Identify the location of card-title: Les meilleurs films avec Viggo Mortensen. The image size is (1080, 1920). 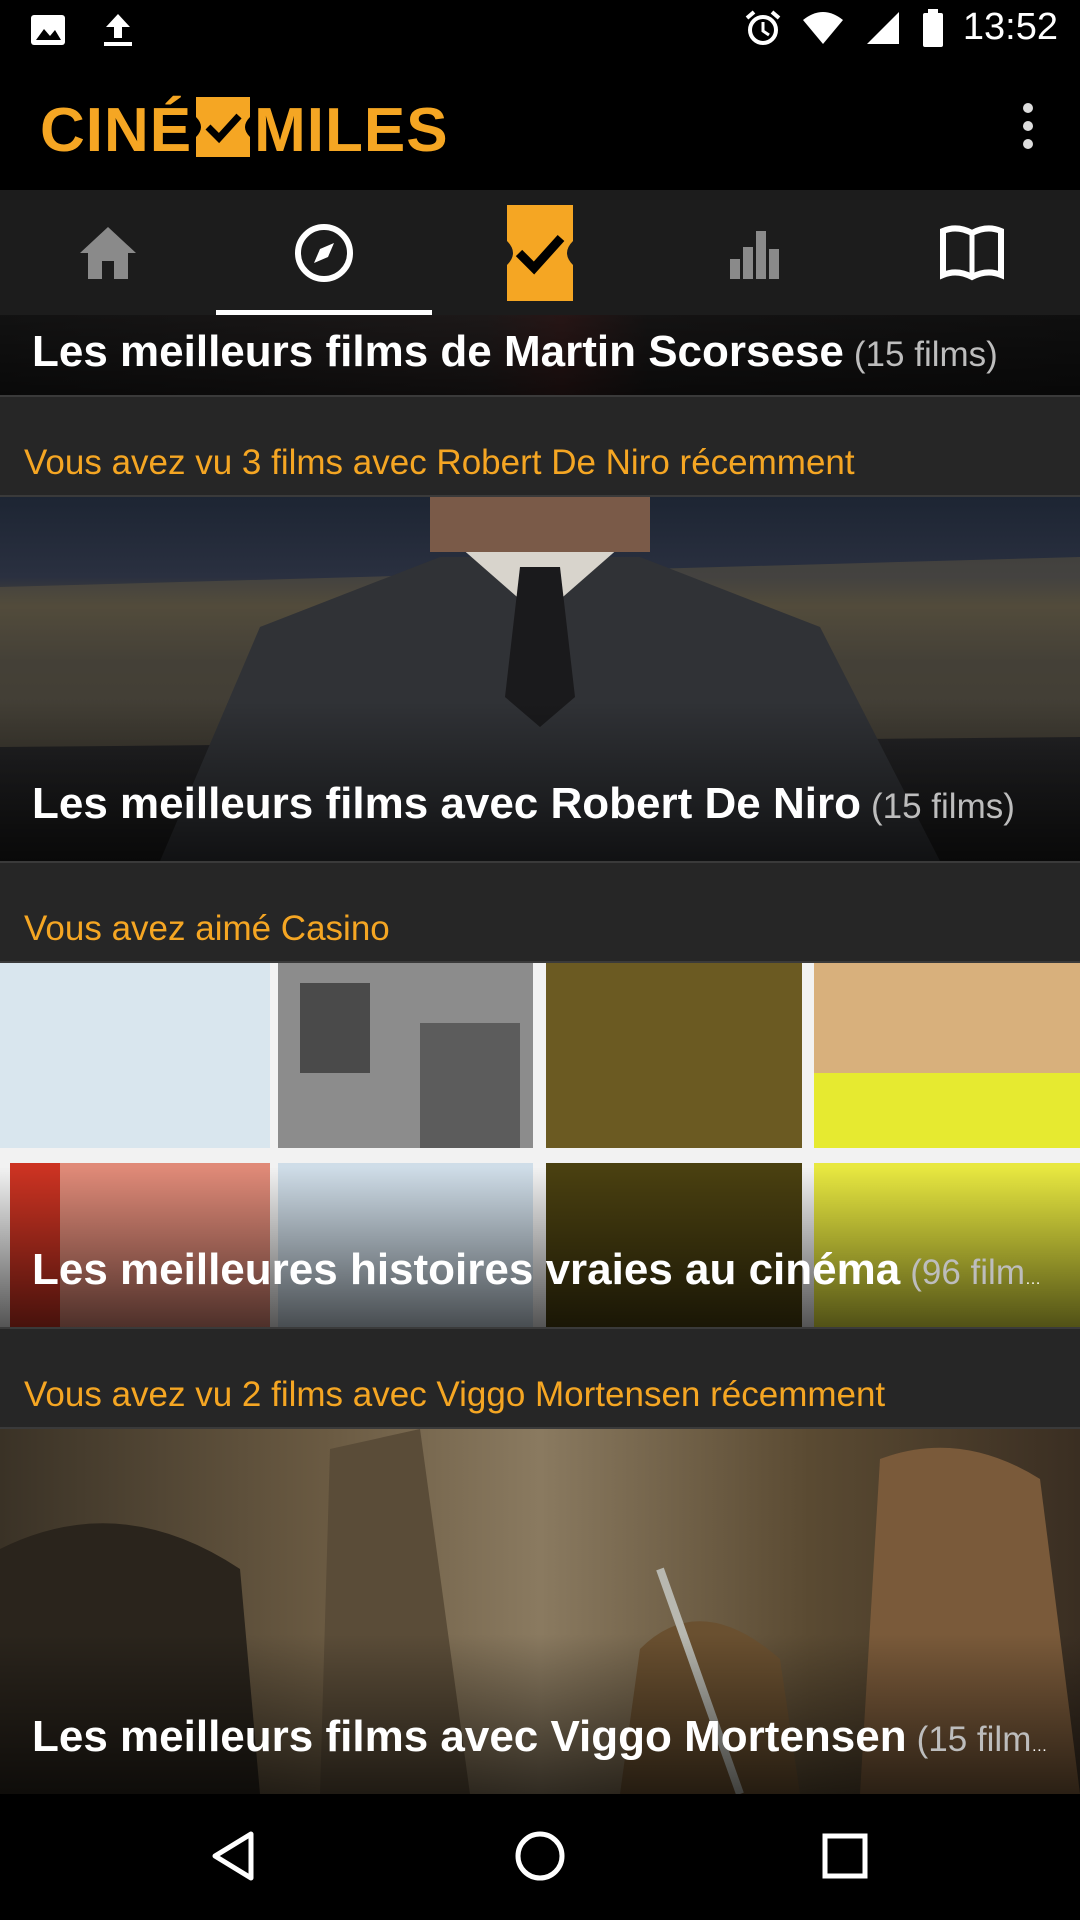
(469, 1736).